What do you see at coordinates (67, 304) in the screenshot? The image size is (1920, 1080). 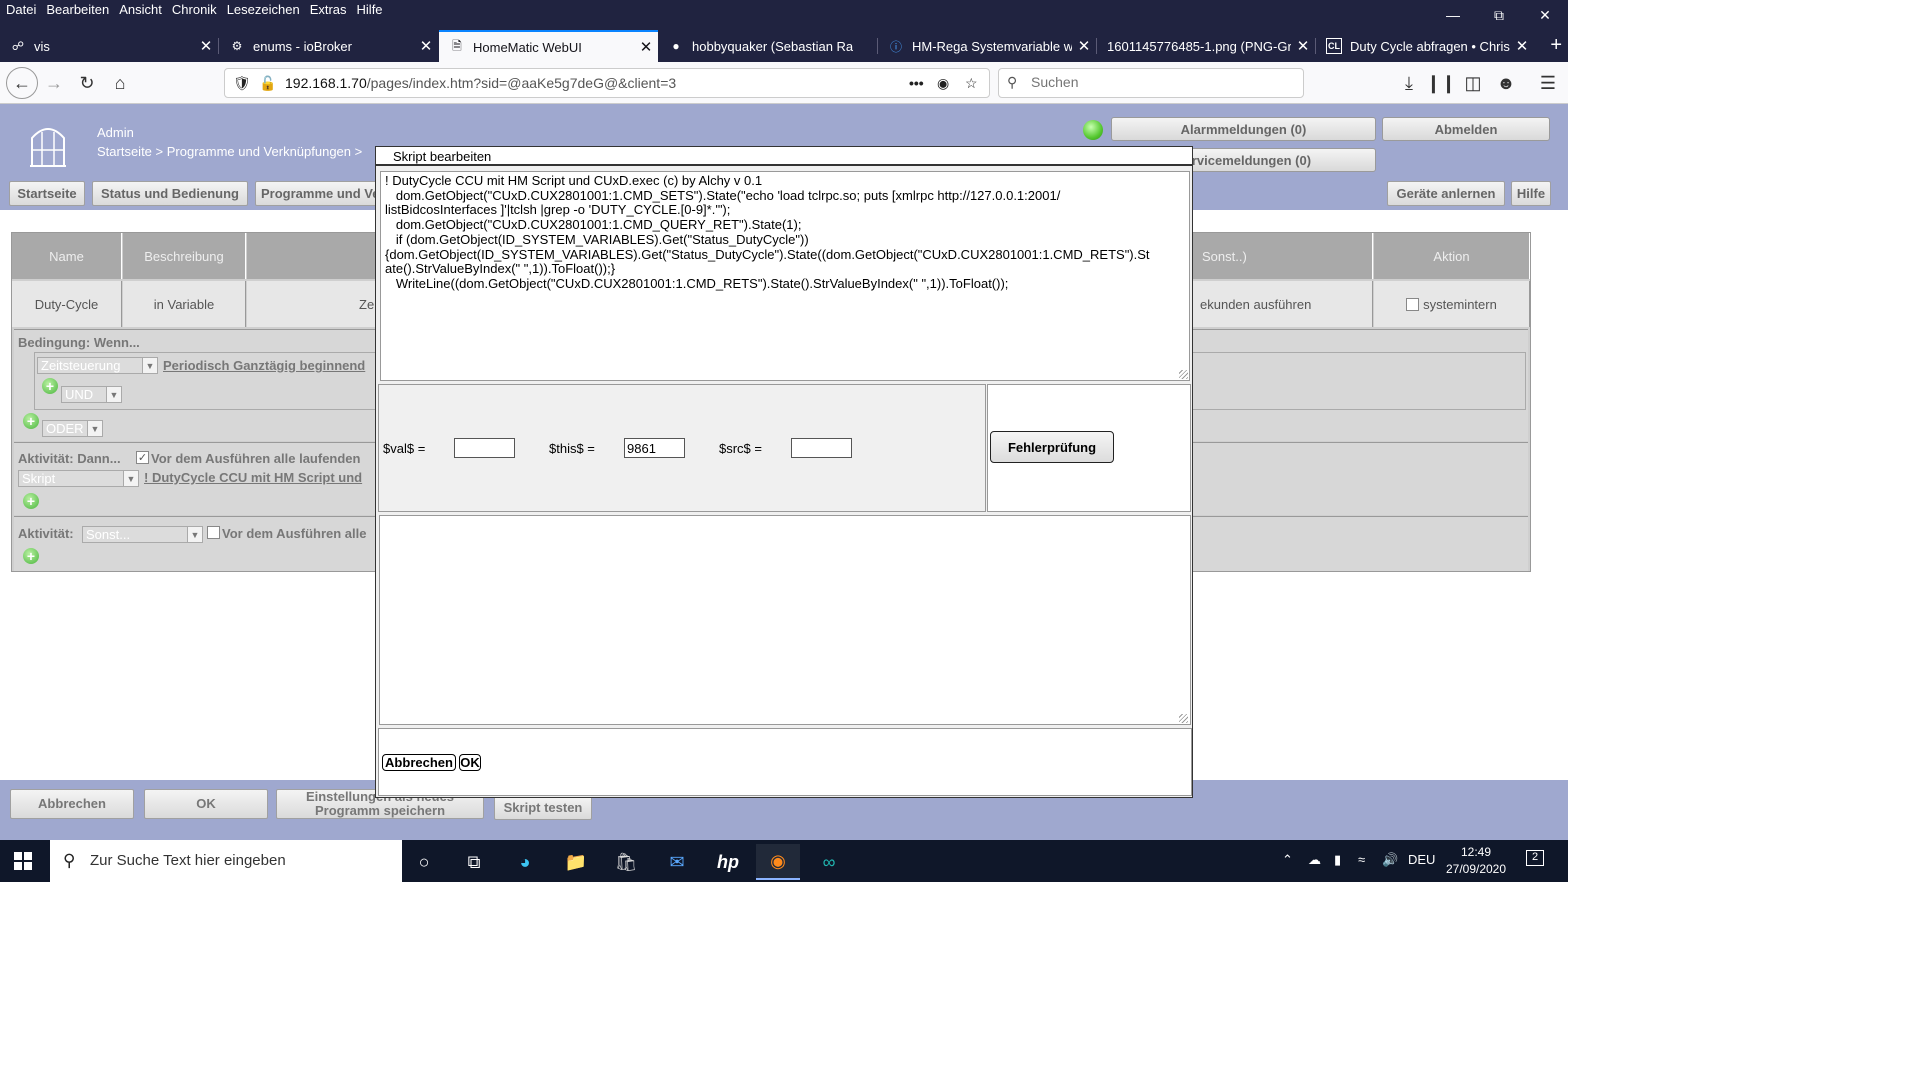 I see `cell-name: Duty-Cycle` at bounding box center [67, 304].